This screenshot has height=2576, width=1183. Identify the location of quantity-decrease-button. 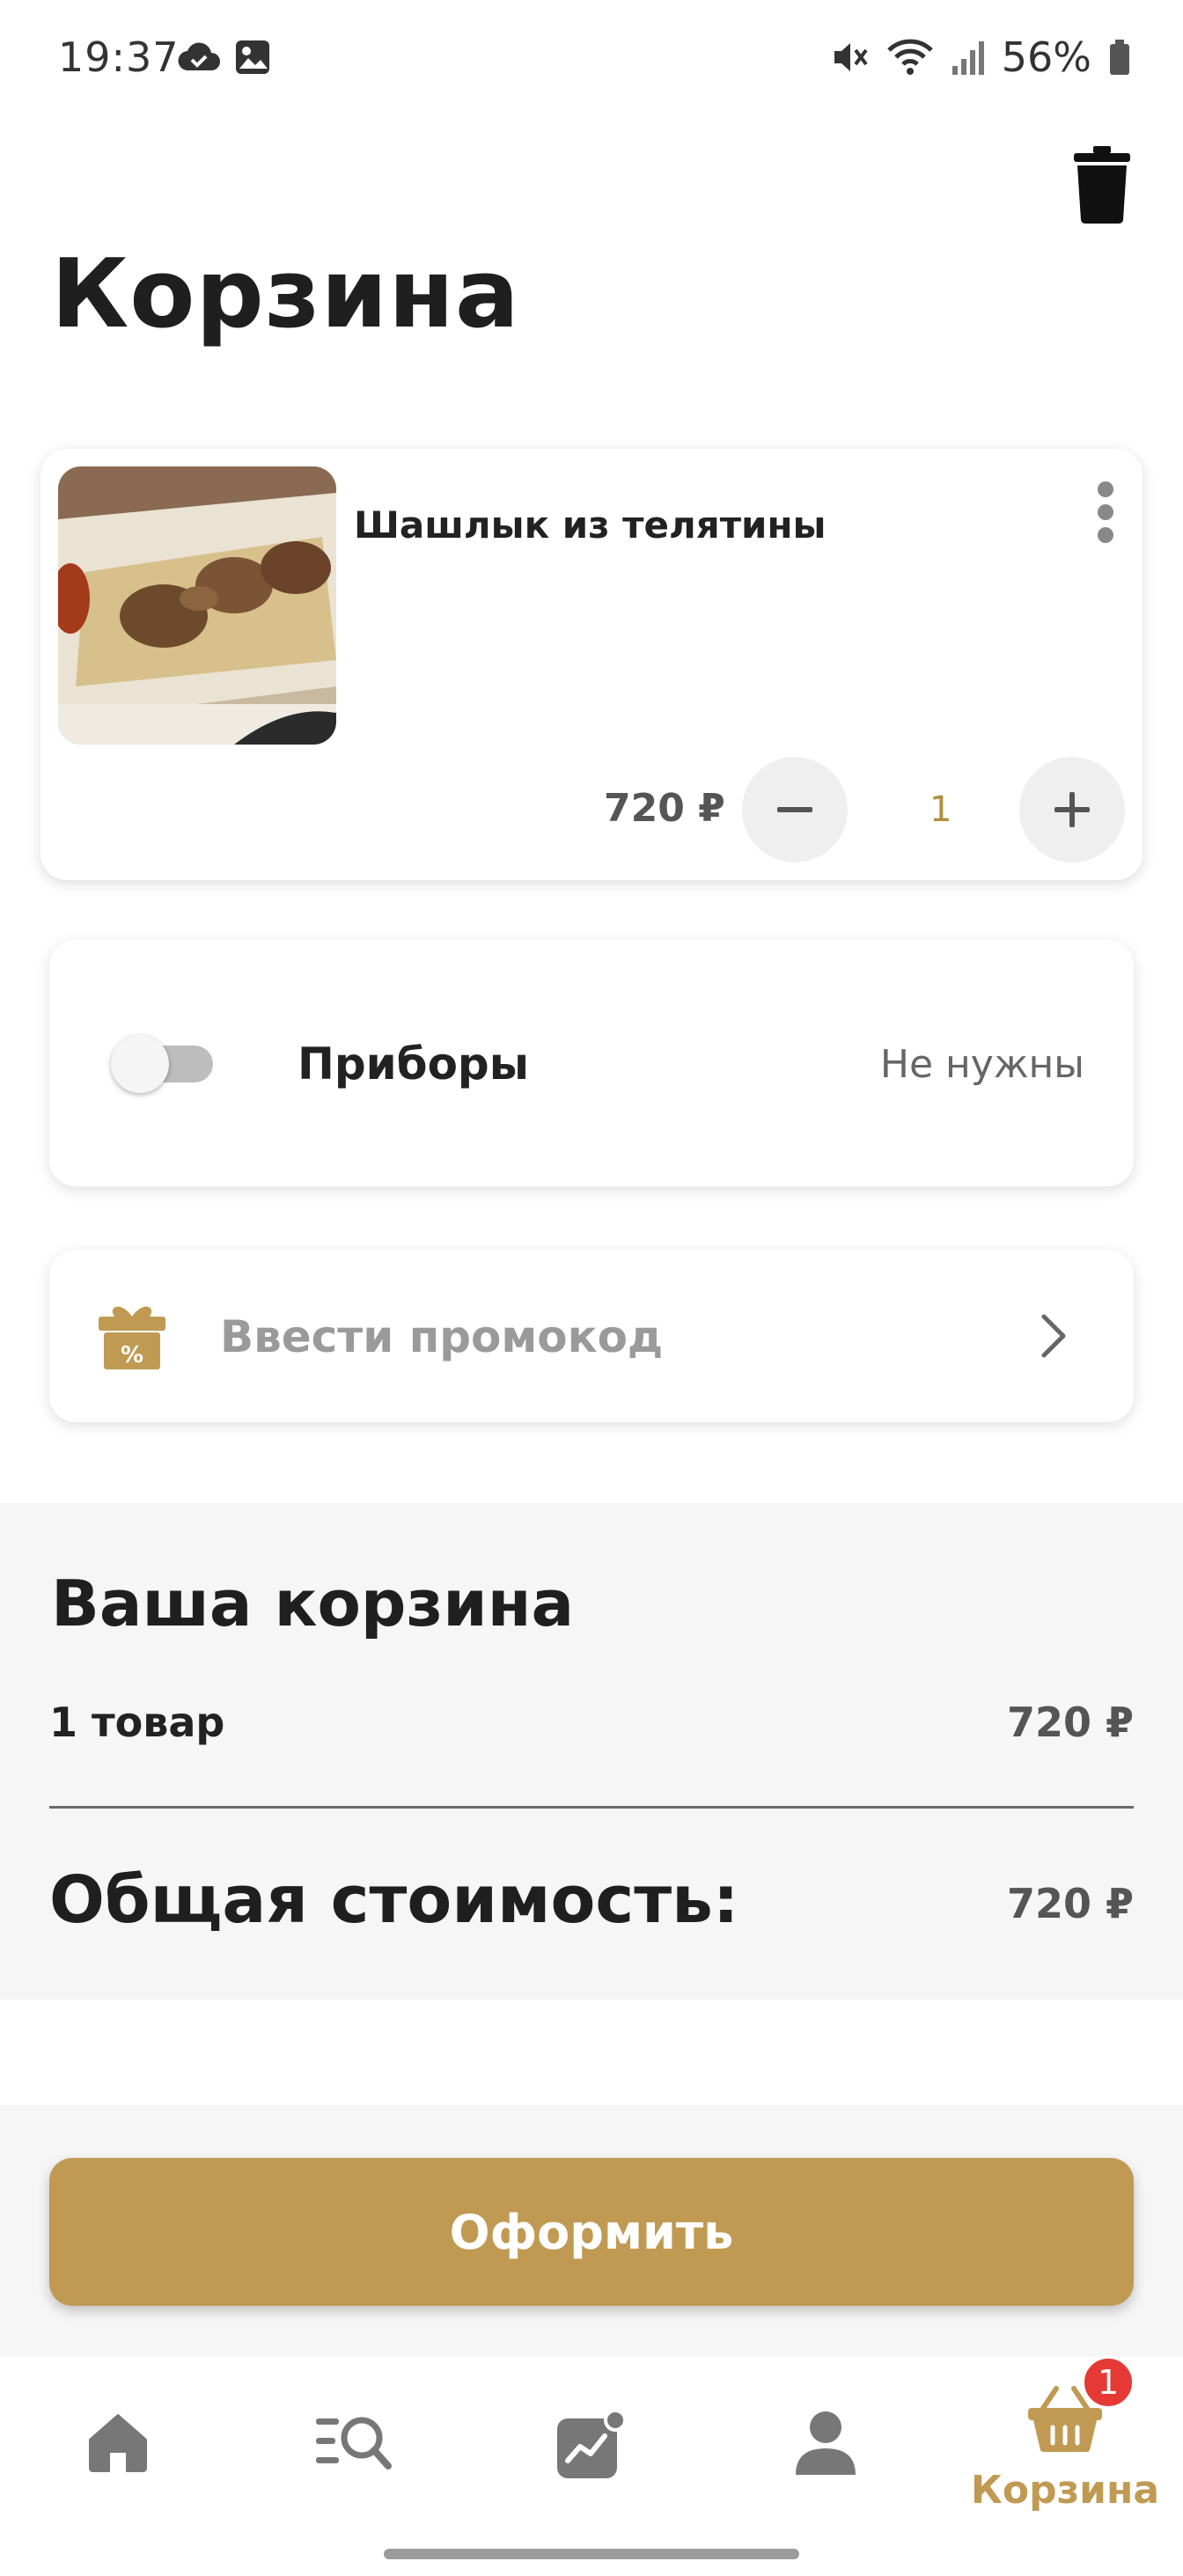
(795, 809).